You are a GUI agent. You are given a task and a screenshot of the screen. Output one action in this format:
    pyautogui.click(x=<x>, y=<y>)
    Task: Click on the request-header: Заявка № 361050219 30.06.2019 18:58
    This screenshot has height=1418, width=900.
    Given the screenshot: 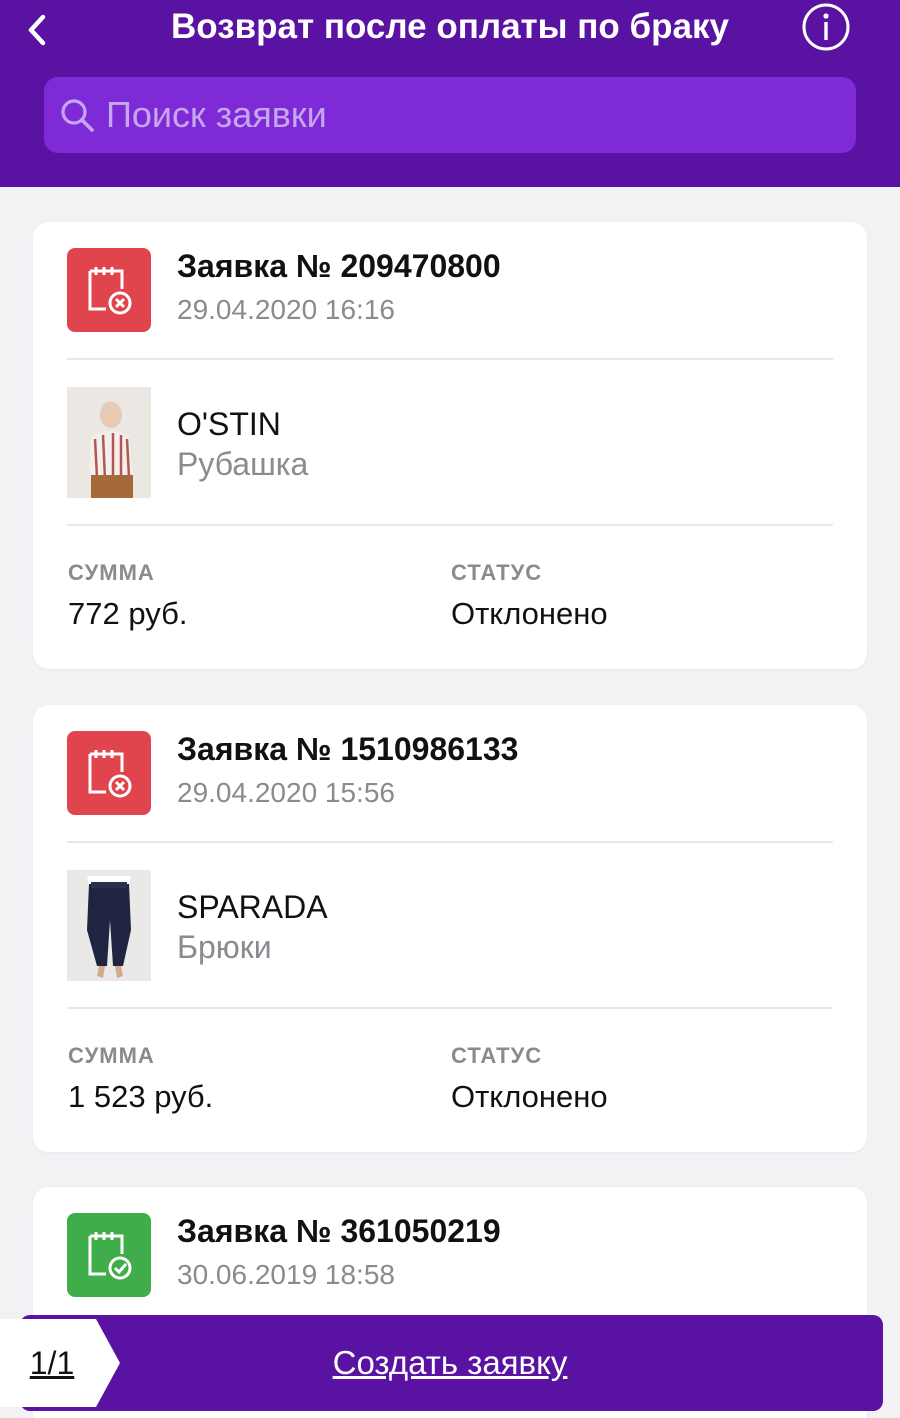 What is the action you would take?
    pyautogui.click(x=450, y=1255)
    